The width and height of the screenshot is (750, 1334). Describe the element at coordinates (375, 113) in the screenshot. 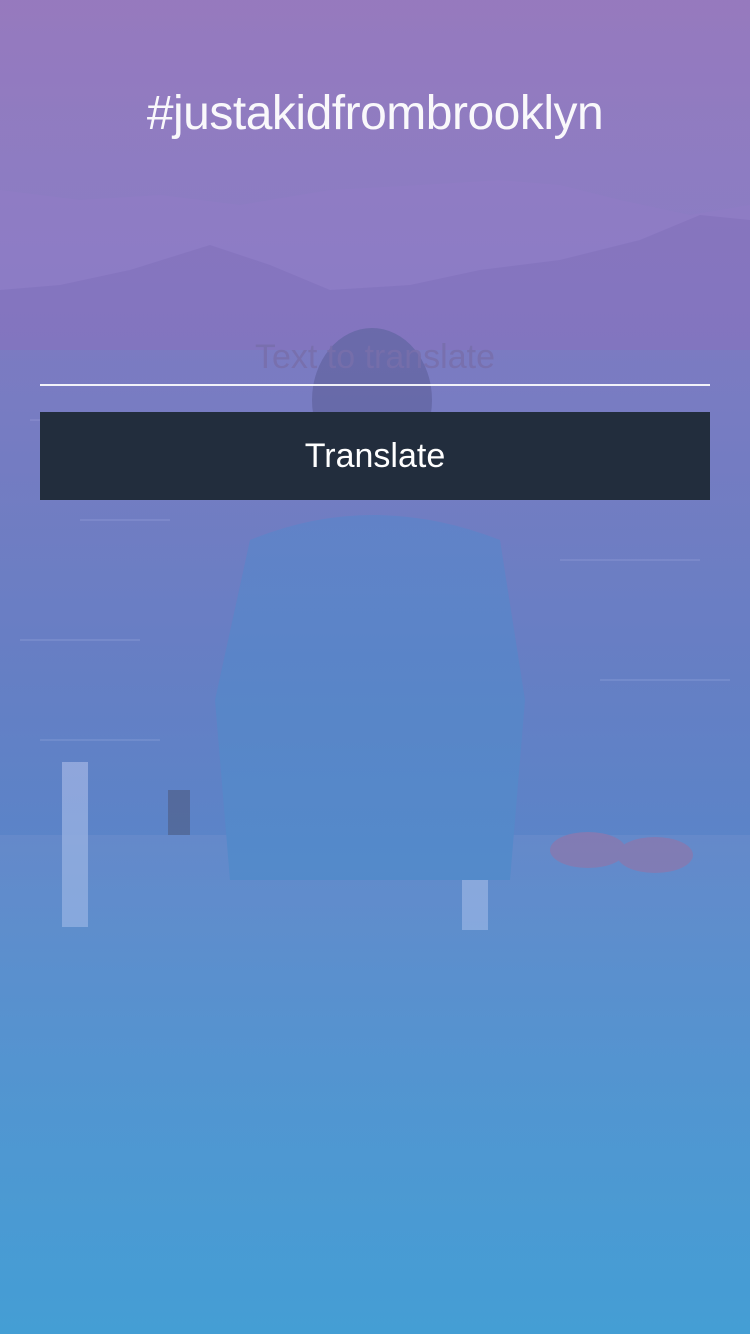

I see `page-title: #justakidfrombrooklyn` at that location.